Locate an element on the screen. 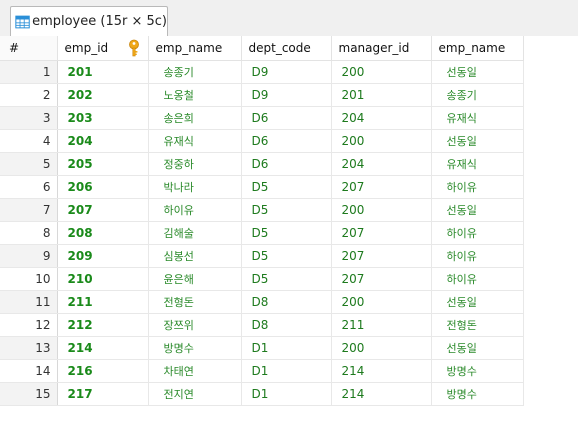 This screenshot has height=439, width=578. column-header-manager-name: emp_name is located at coordinates (477, 48).